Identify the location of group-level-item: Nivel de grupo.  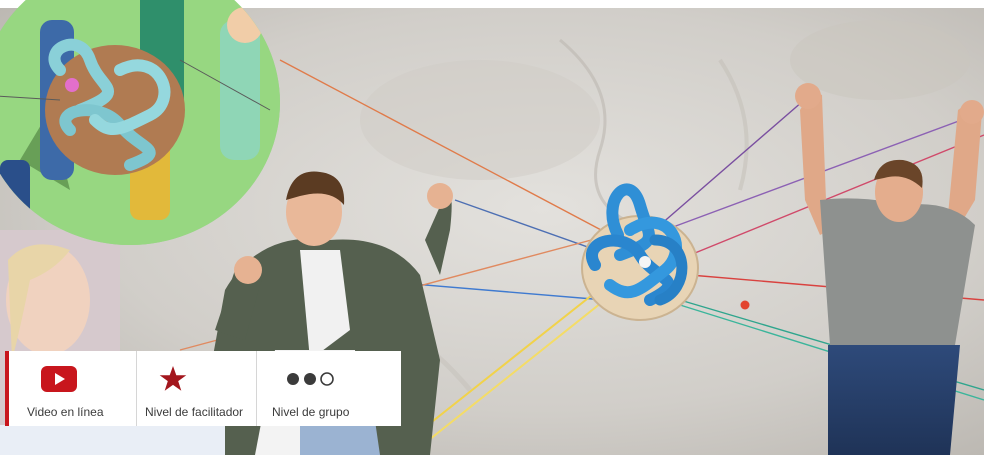
(329, 388).